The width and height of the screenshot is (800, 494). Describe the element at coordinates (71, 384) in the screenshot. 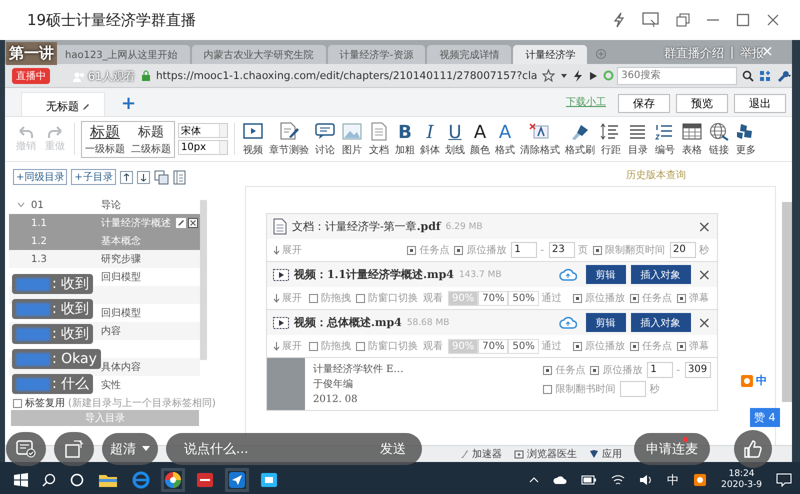

I see `chat-text: : 什么` at that location.